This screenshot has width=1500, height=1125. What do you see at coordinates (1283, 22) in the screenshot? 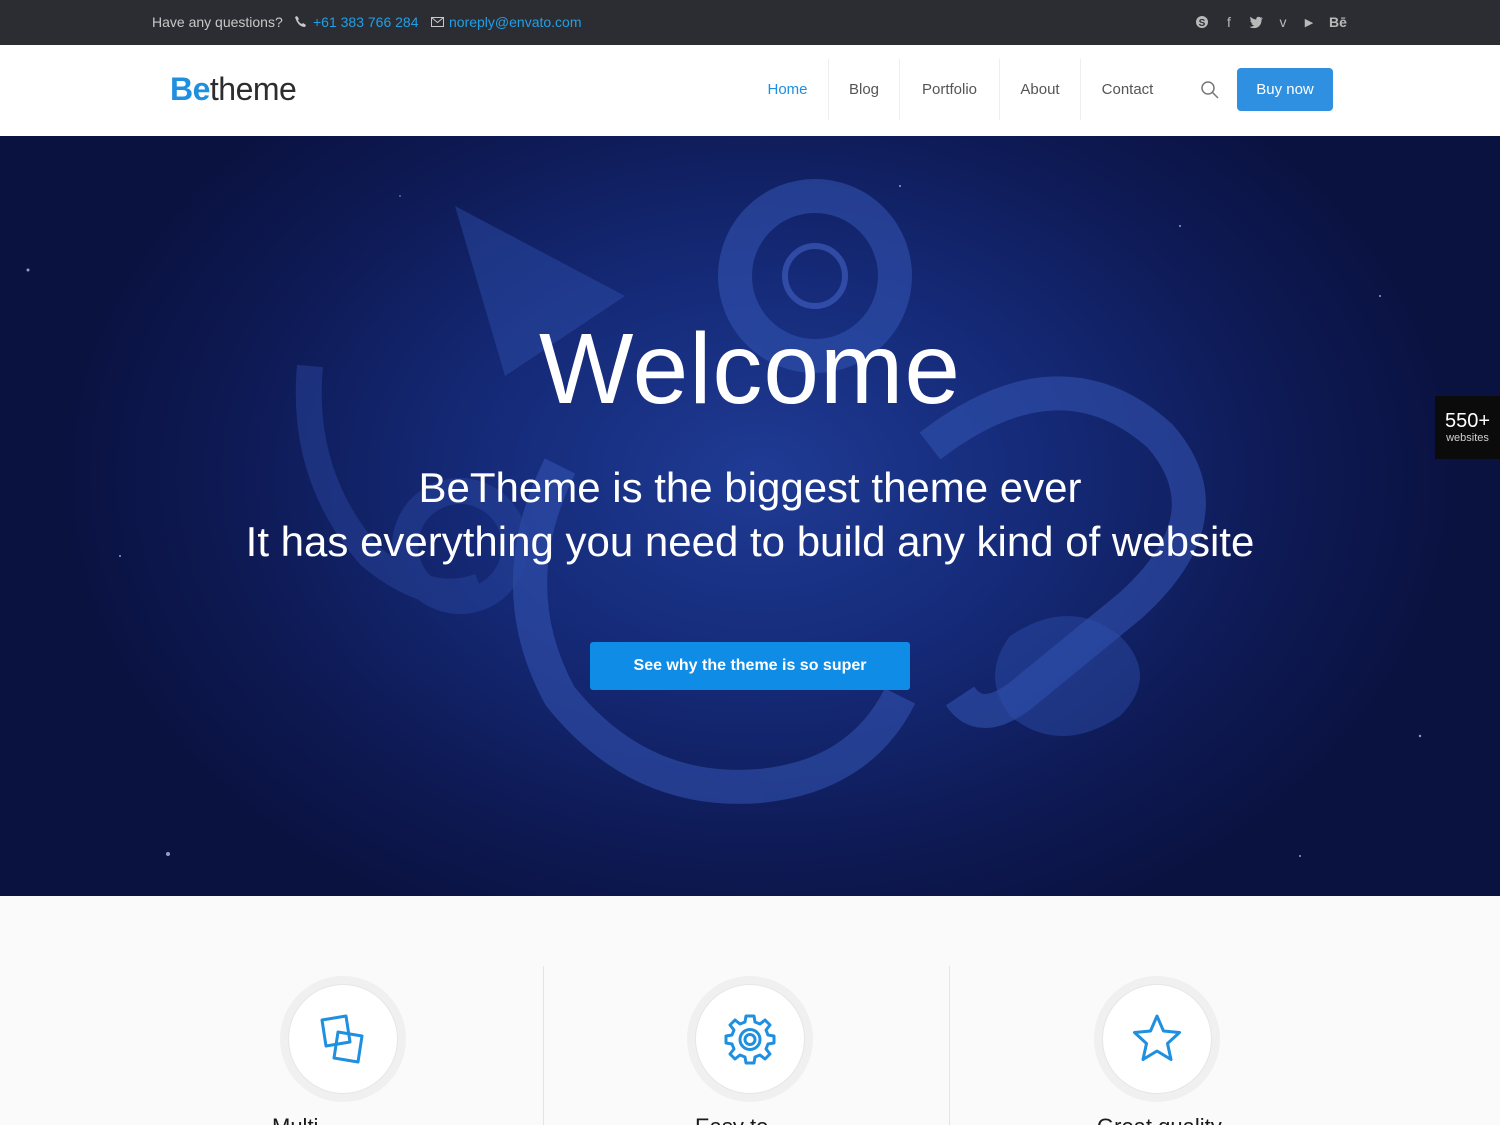
I see `vimeo-icon: v` at bounding box center [1283, 22].